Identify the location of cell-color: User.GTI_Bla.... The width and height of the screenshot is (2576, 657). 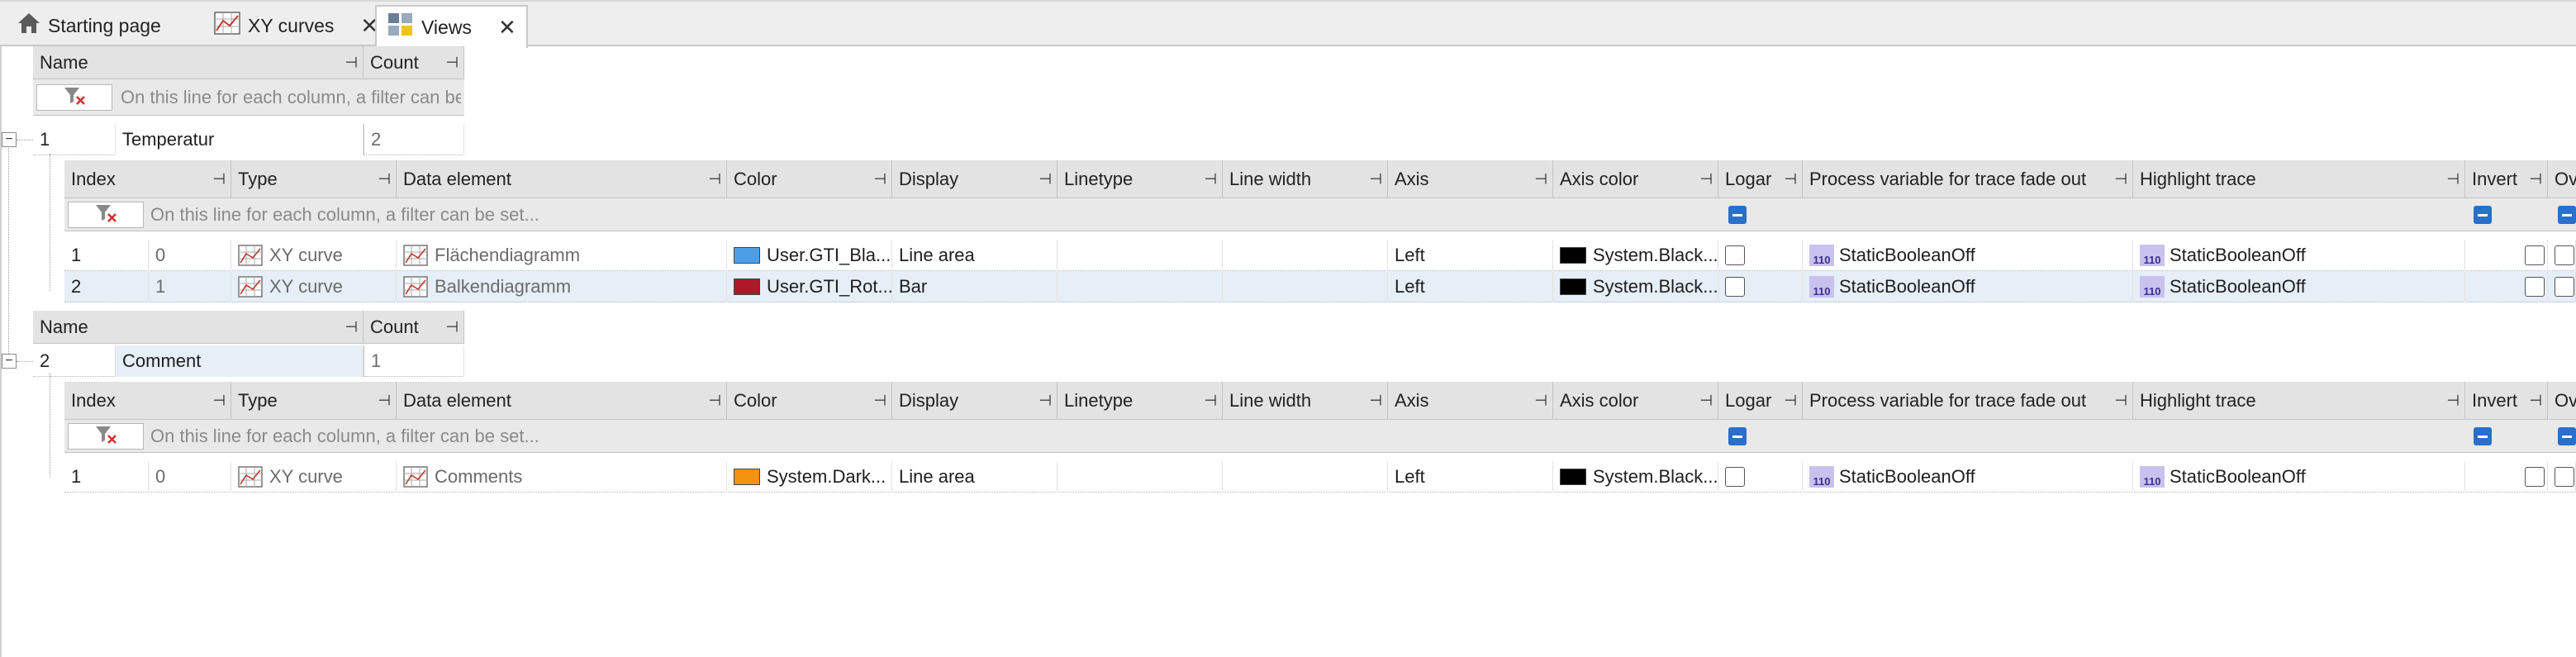
(809, 256).